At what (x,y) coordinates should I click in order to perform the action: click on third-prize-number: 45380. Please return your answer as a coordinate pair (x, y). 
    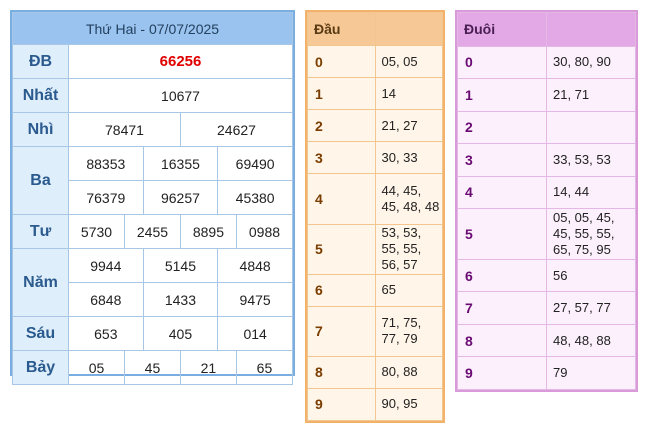
    Looking at the image, I should click on (255, 197).